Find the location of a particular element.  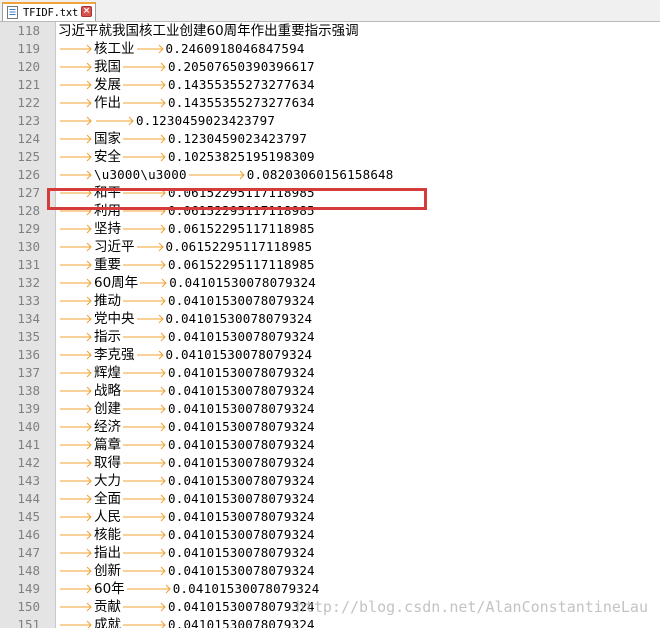

line-content: 发展 0.14355355273277634 is located at coordinates (186, 85).